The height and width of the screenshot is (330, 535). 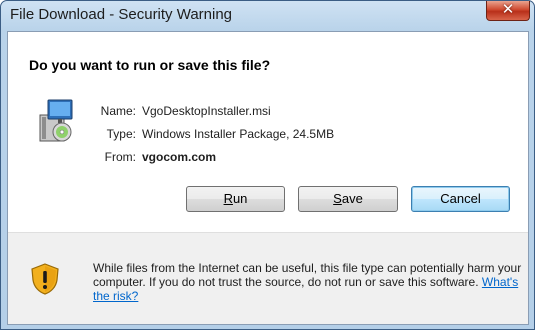 I want to click on name-label: Name:, so click(x=118, y=111).